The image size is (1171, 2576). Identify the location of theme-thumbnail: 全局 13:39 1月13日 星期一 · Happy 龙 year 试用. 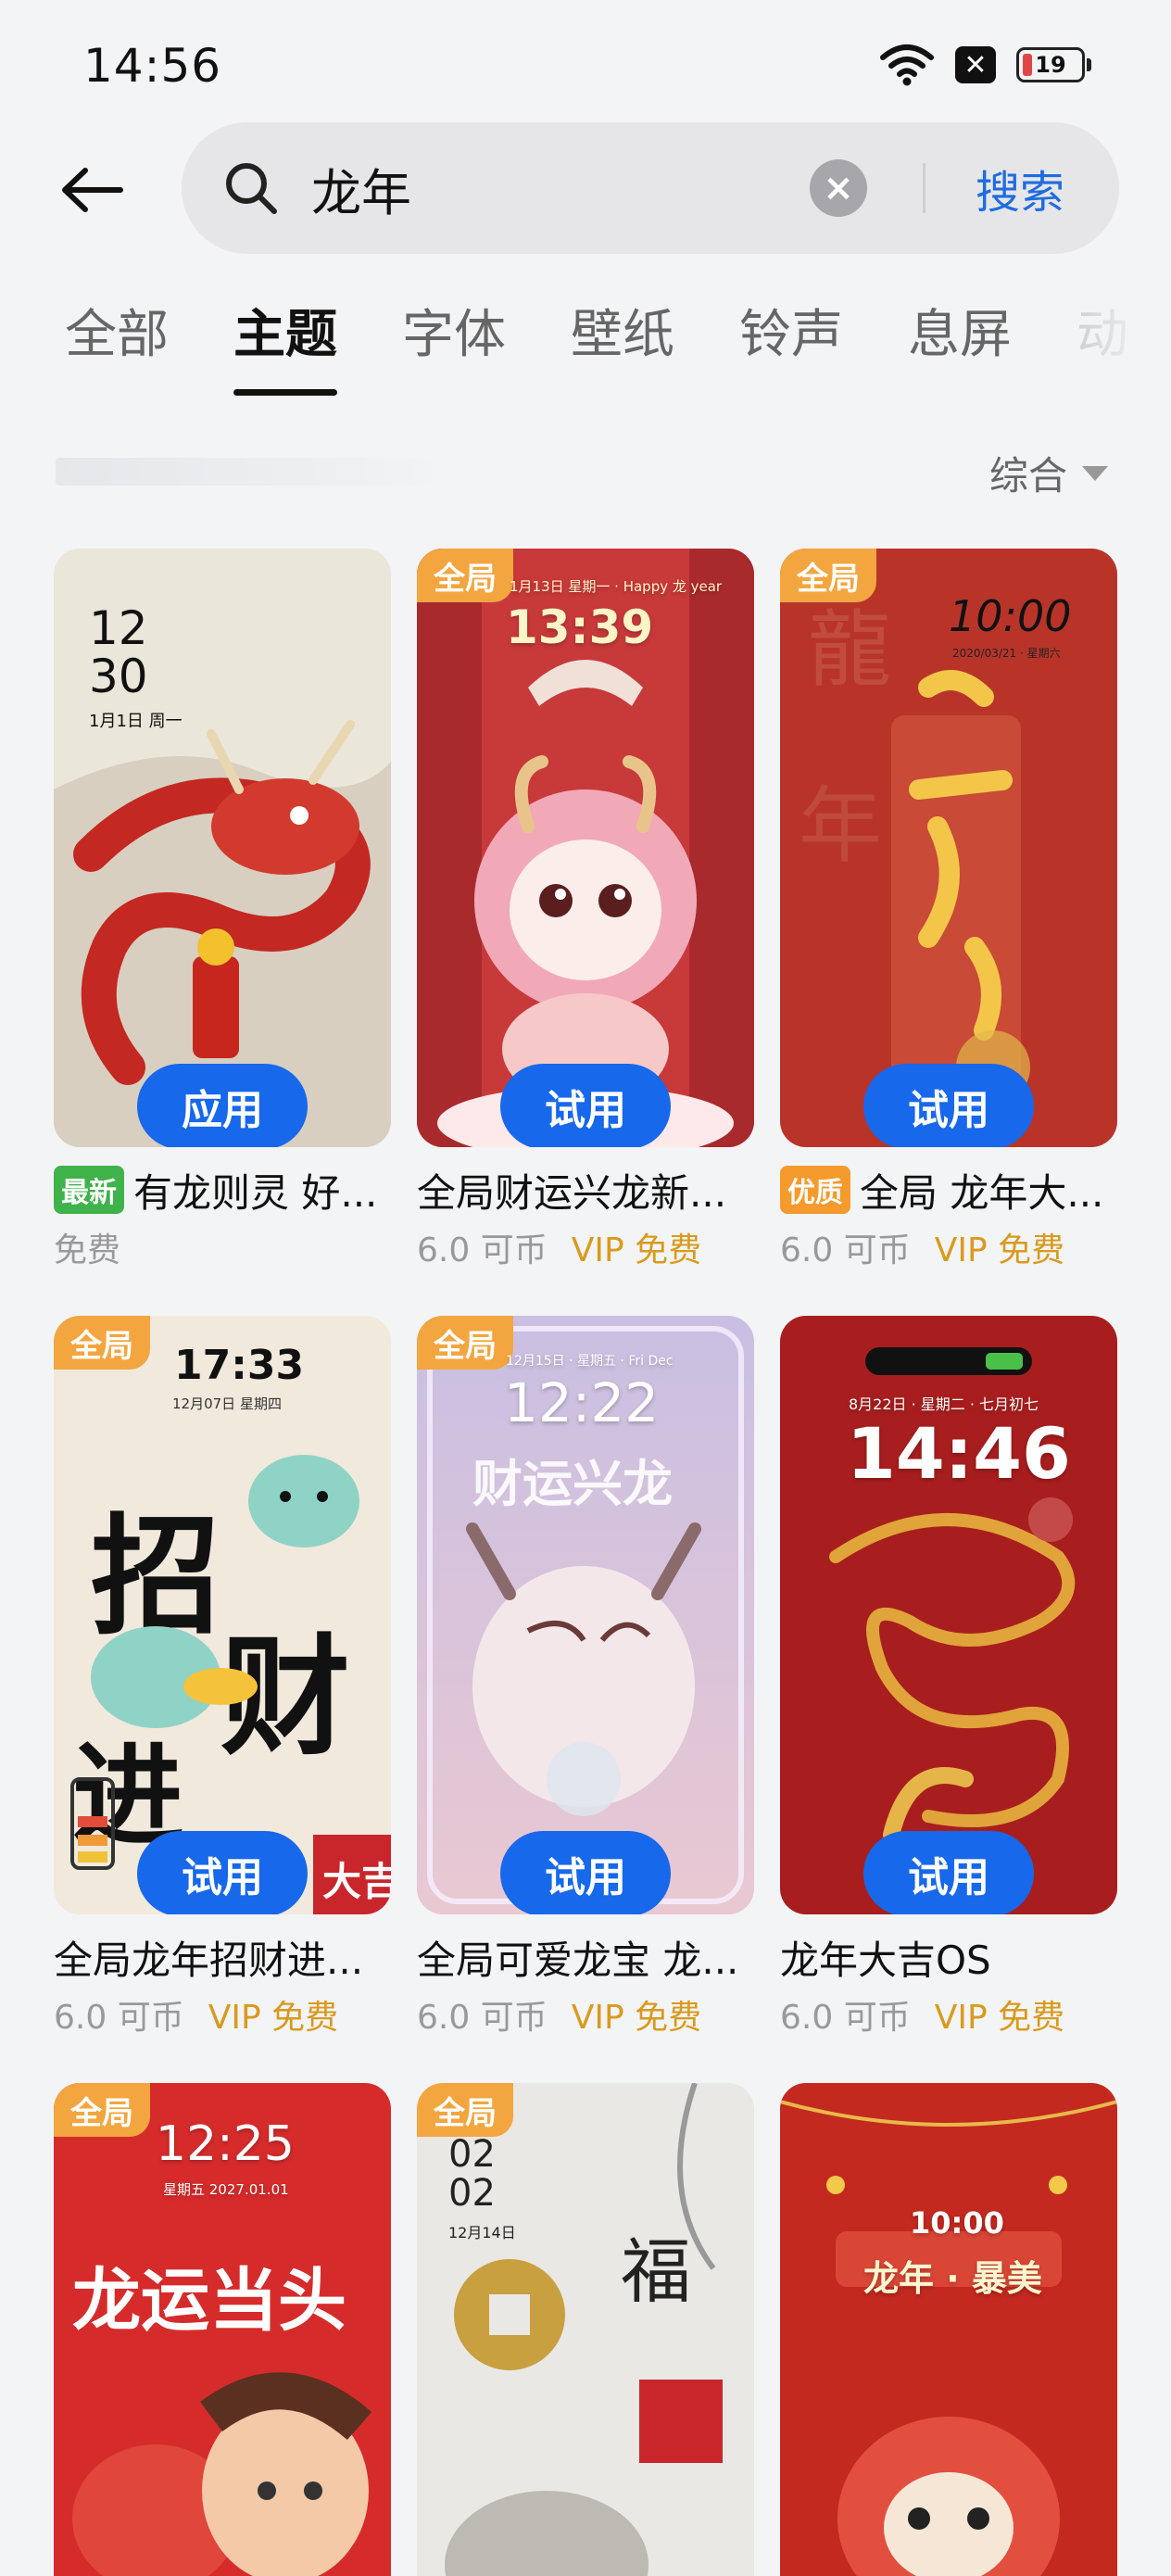
(585, 848).